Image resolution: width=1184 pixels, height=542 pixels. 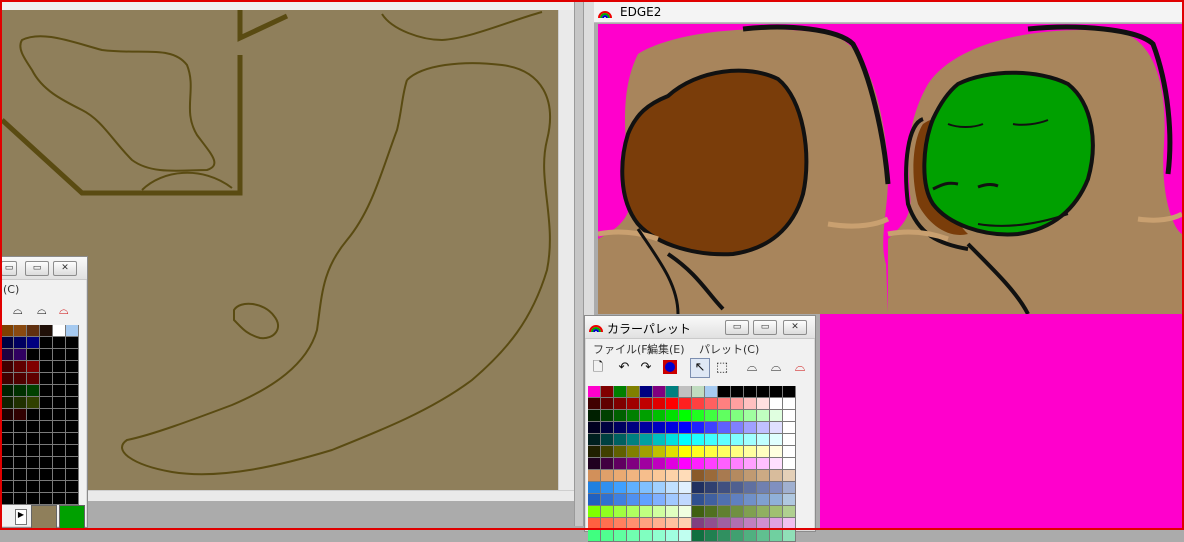 I want to click on foreground-color-swatch, so click(x=44, y=517).